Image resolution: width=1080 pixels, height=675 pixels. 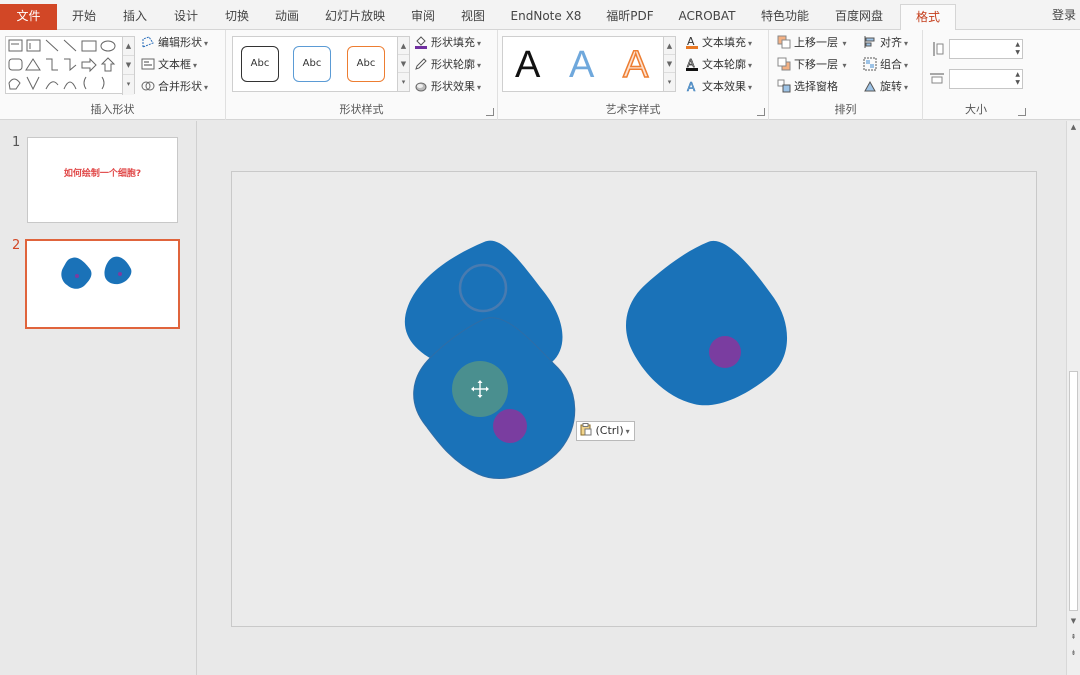 I want to click on rotate-icon, so click(x=870, y=86).